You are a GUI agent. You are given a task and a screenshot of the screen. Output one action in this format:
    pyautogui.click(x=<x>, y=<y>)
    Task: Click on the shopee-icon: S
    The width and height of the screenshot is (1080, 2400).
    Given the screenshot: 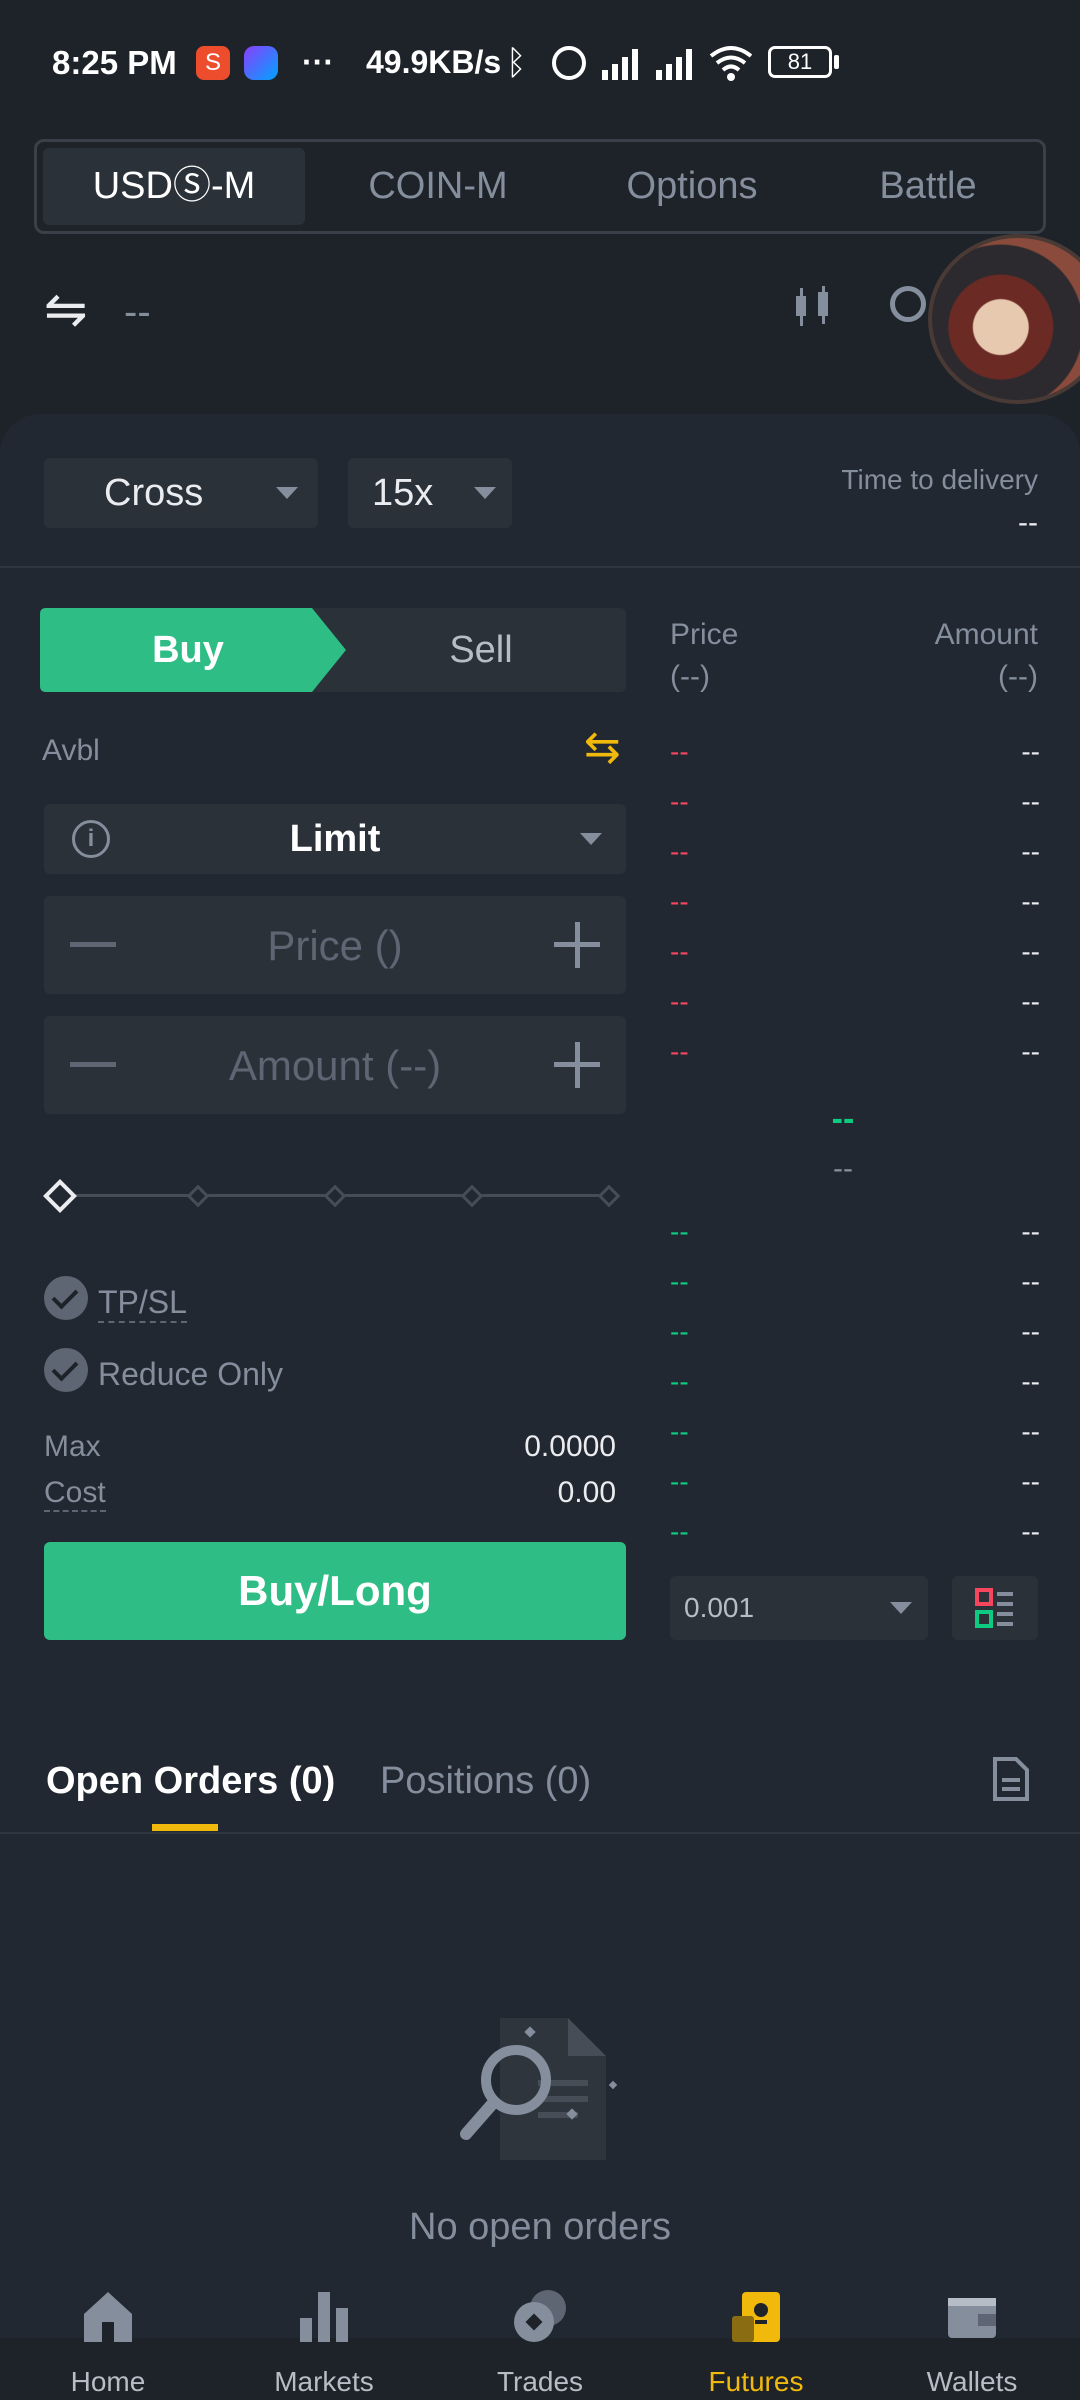 What is the action you would take?
    pyautogui.click(x=213, y=63)
    